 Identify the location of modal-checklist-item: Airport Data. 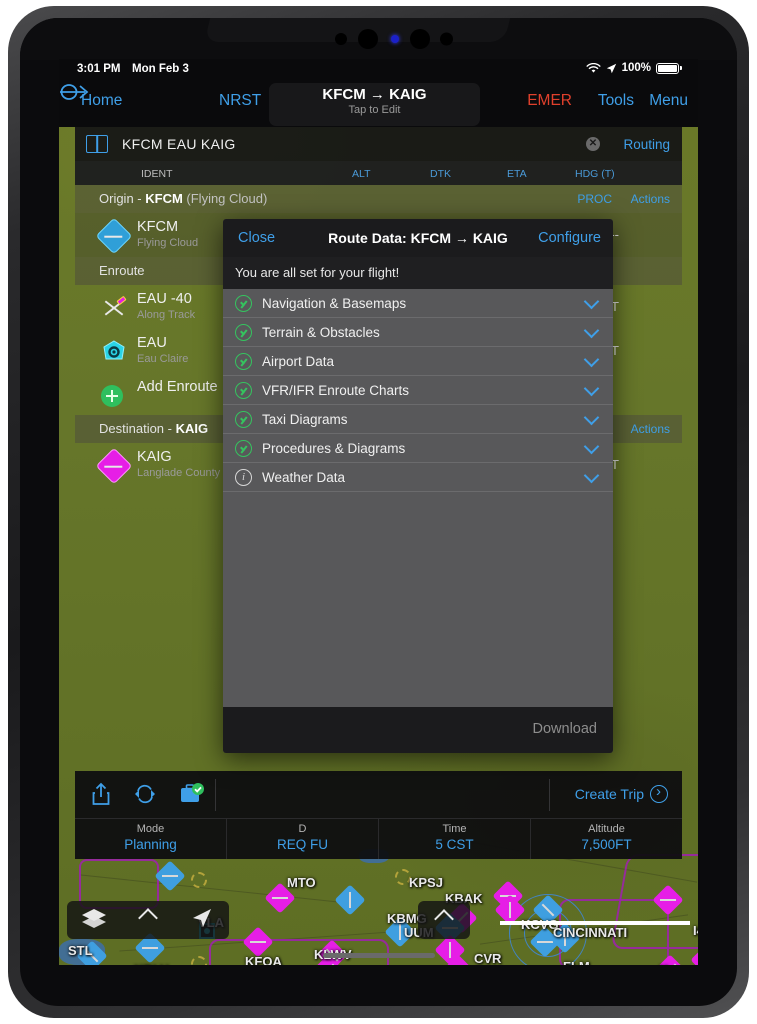
(418, 361).